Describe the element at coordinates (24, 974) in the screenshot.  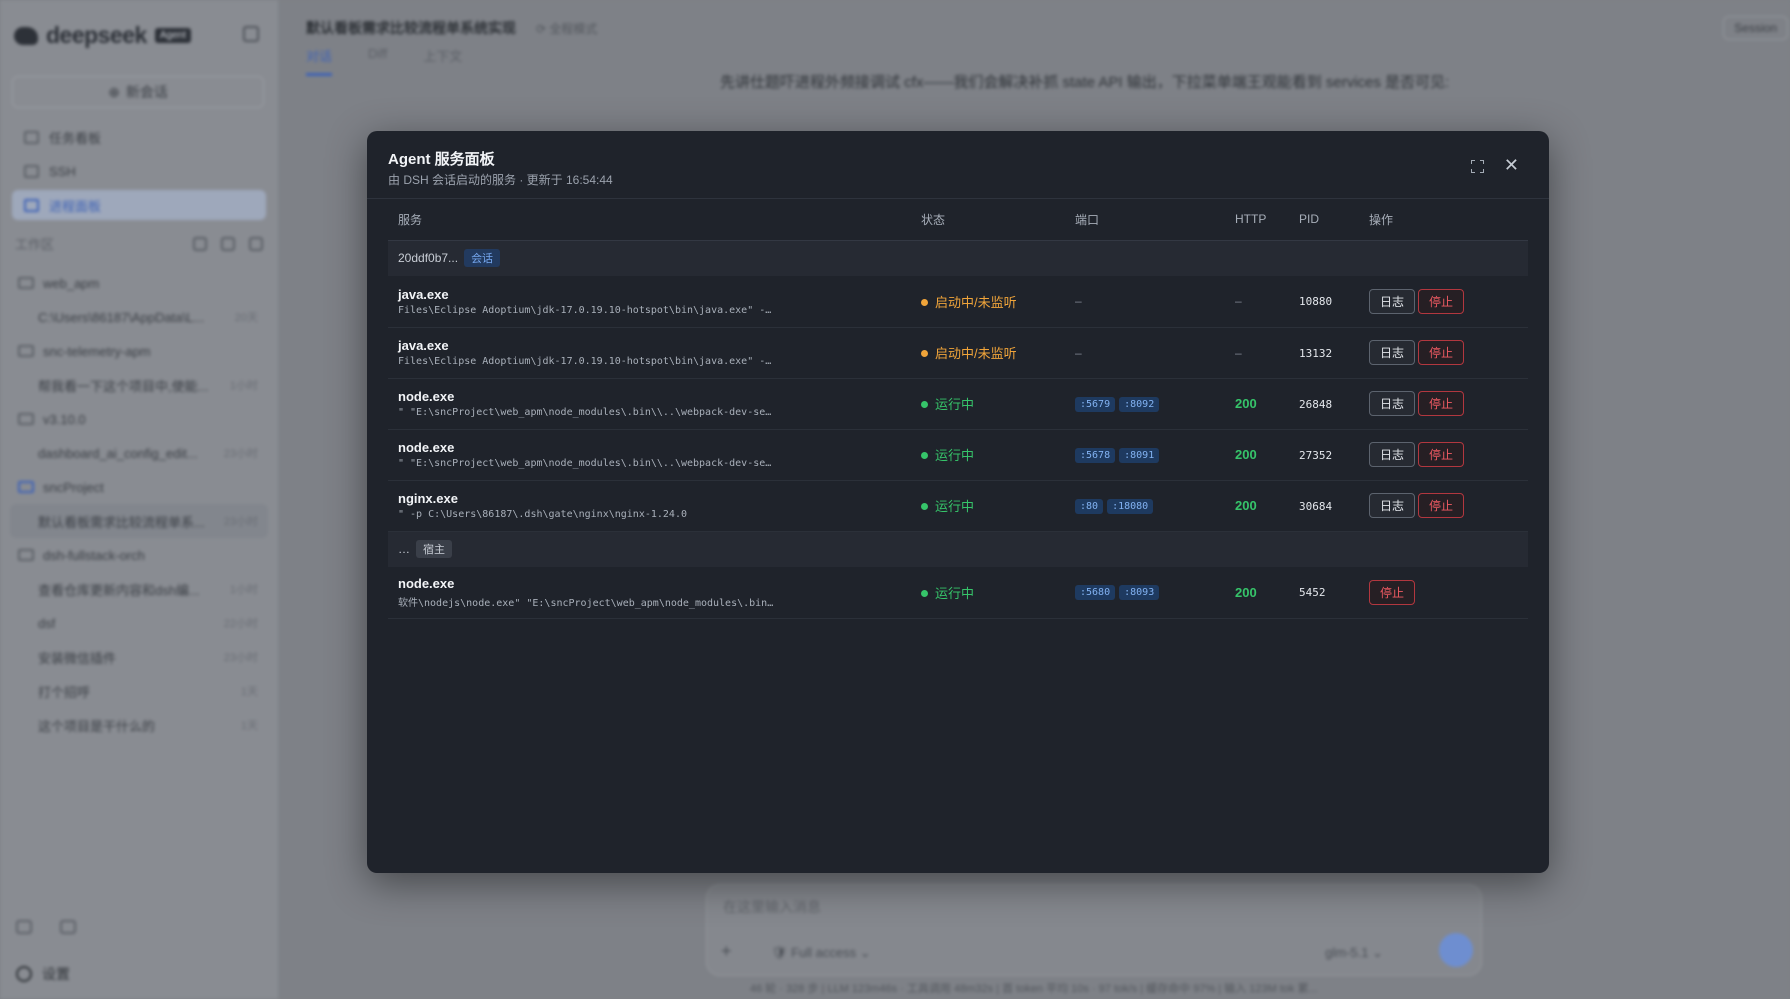
I see `gear-icon` at that location.